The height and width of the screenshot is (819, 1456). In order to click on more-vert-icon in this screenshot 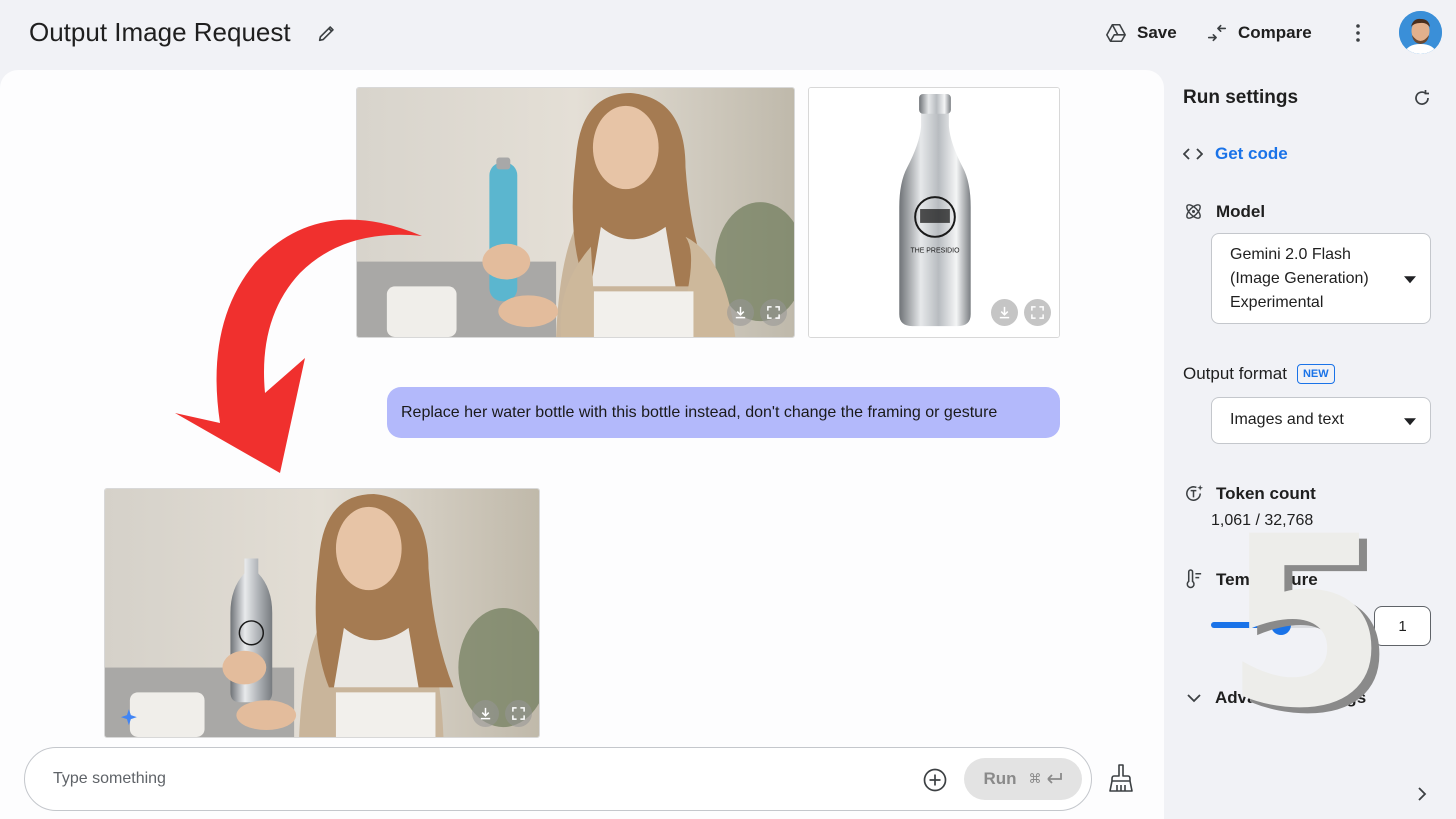, I will do `click(1358, 33)`.